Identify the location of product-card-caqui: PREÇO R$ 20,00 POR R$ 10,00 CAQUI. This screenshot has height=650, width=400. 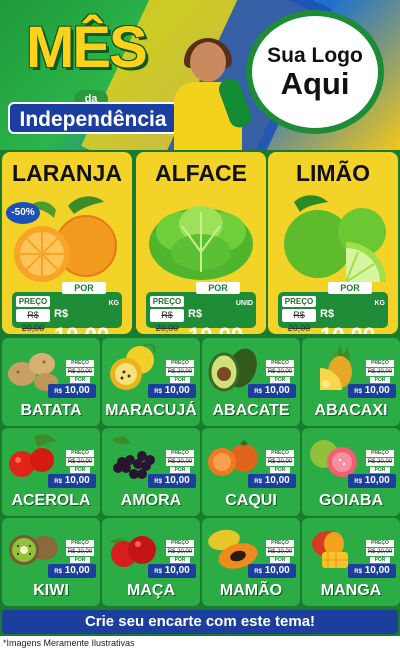
(251, 472).